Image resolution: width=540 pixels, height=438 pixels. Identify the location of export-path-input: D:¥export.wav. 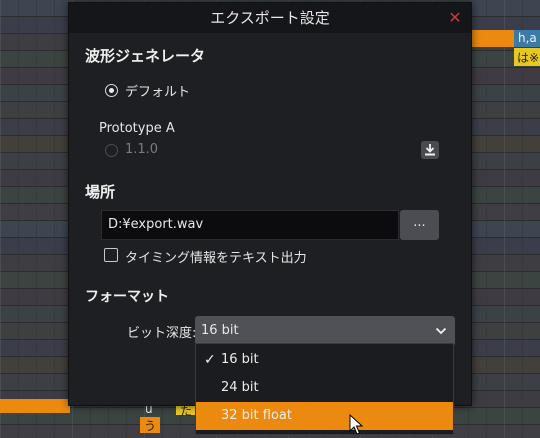
(250, 225).